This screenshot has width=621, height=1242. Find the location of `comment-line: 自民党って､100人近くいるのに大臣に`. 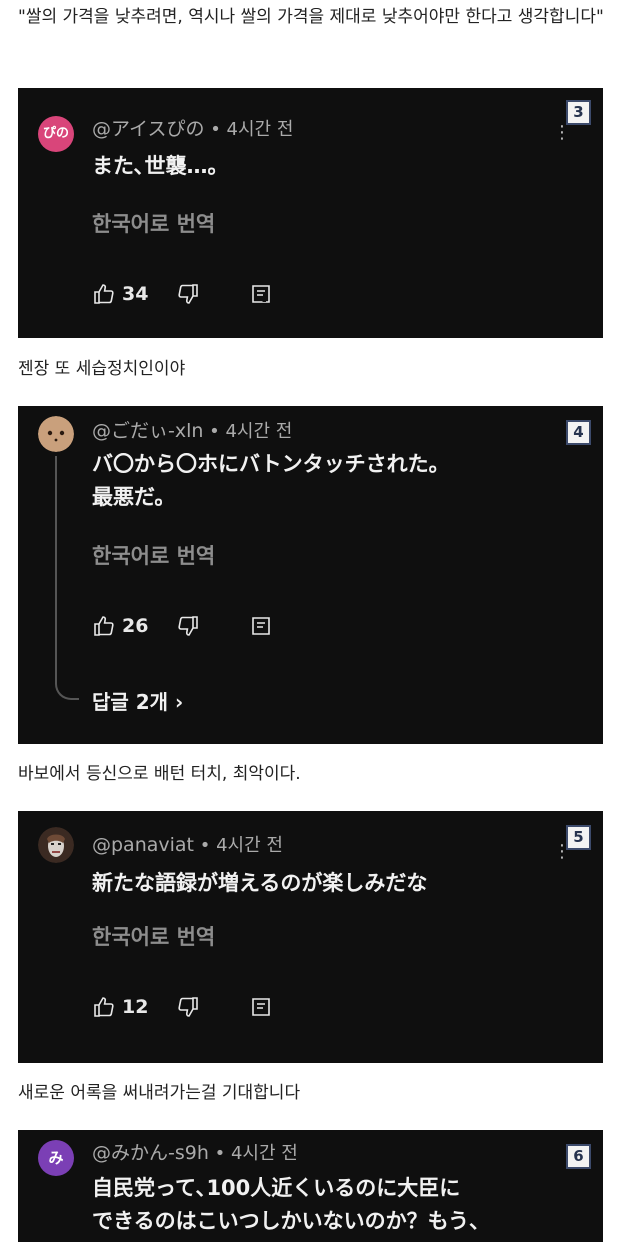

comment-line: 自民党って､100人近くいるのに大臣に is located at coordinates (276, 1188).